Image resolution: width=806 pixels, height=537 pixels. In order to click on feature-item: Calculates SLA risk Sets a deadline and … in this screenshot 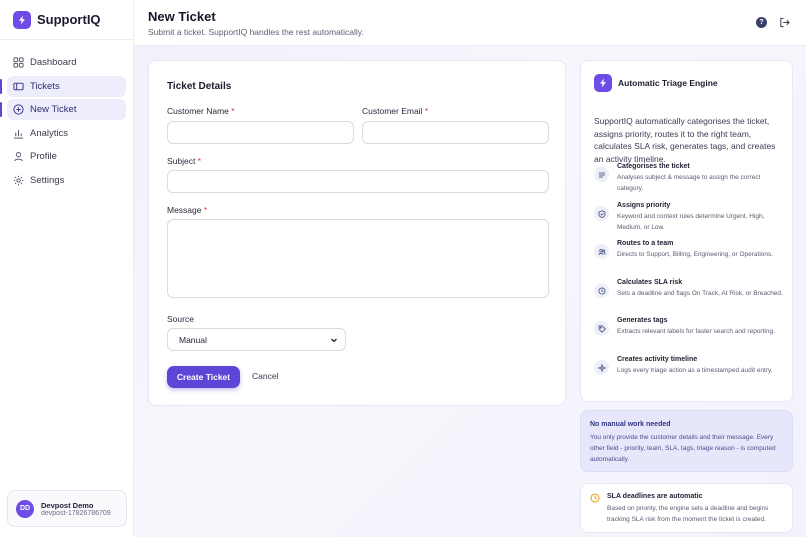, I will do `click(690, 288)`.